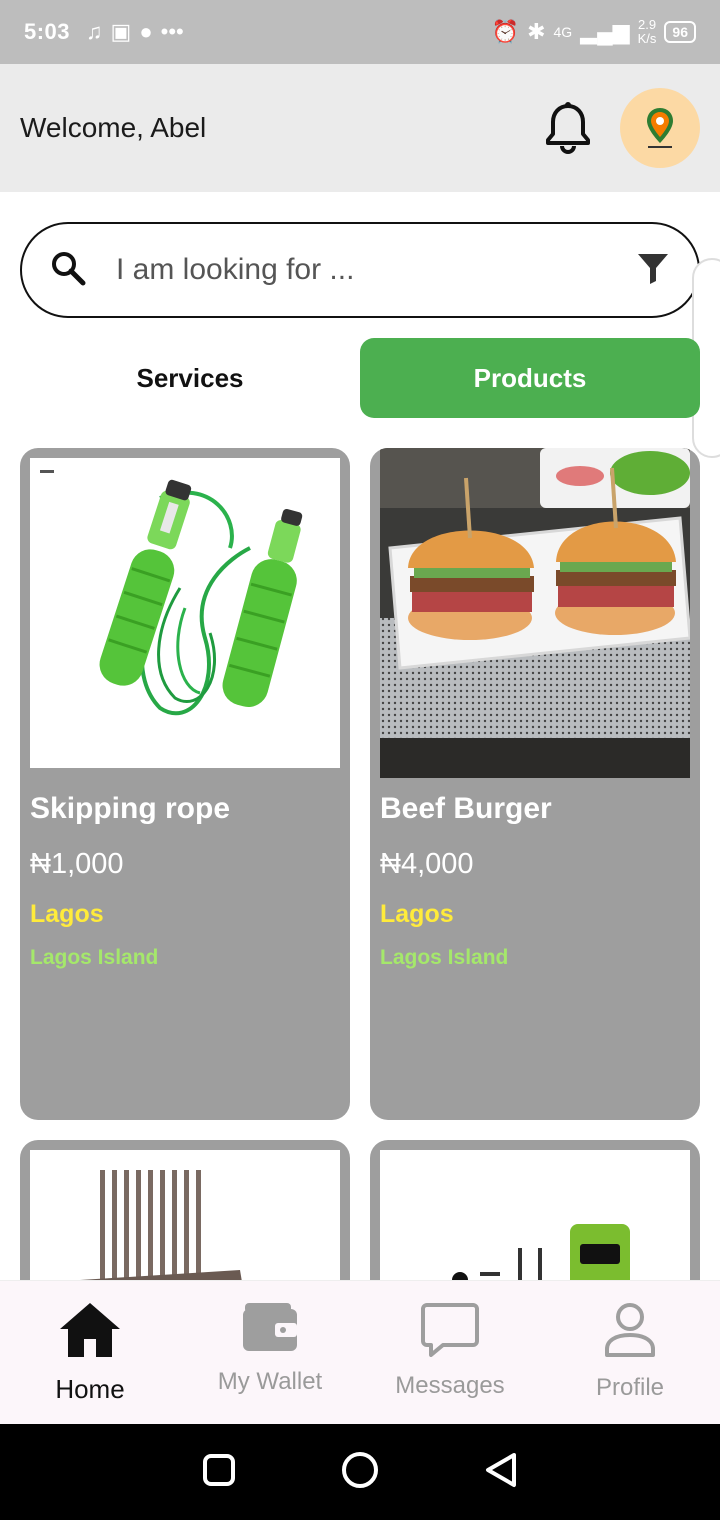 This screenshot has width=720, height=1520. Describe the element at coordinates (568, 128) in the screenshot. I see `bell-icon` at that location.